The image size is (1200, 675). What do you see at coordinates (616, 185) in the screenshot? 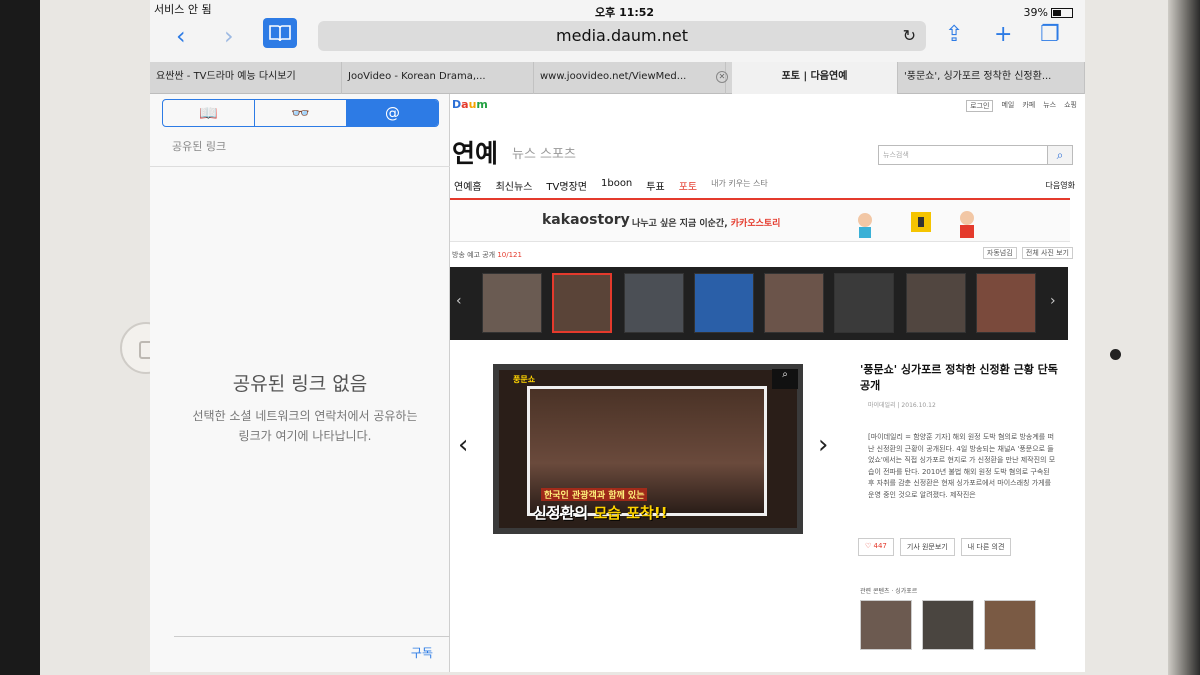
I see `menu-item-1boon: 1boon` at bounding box center [616, 185].